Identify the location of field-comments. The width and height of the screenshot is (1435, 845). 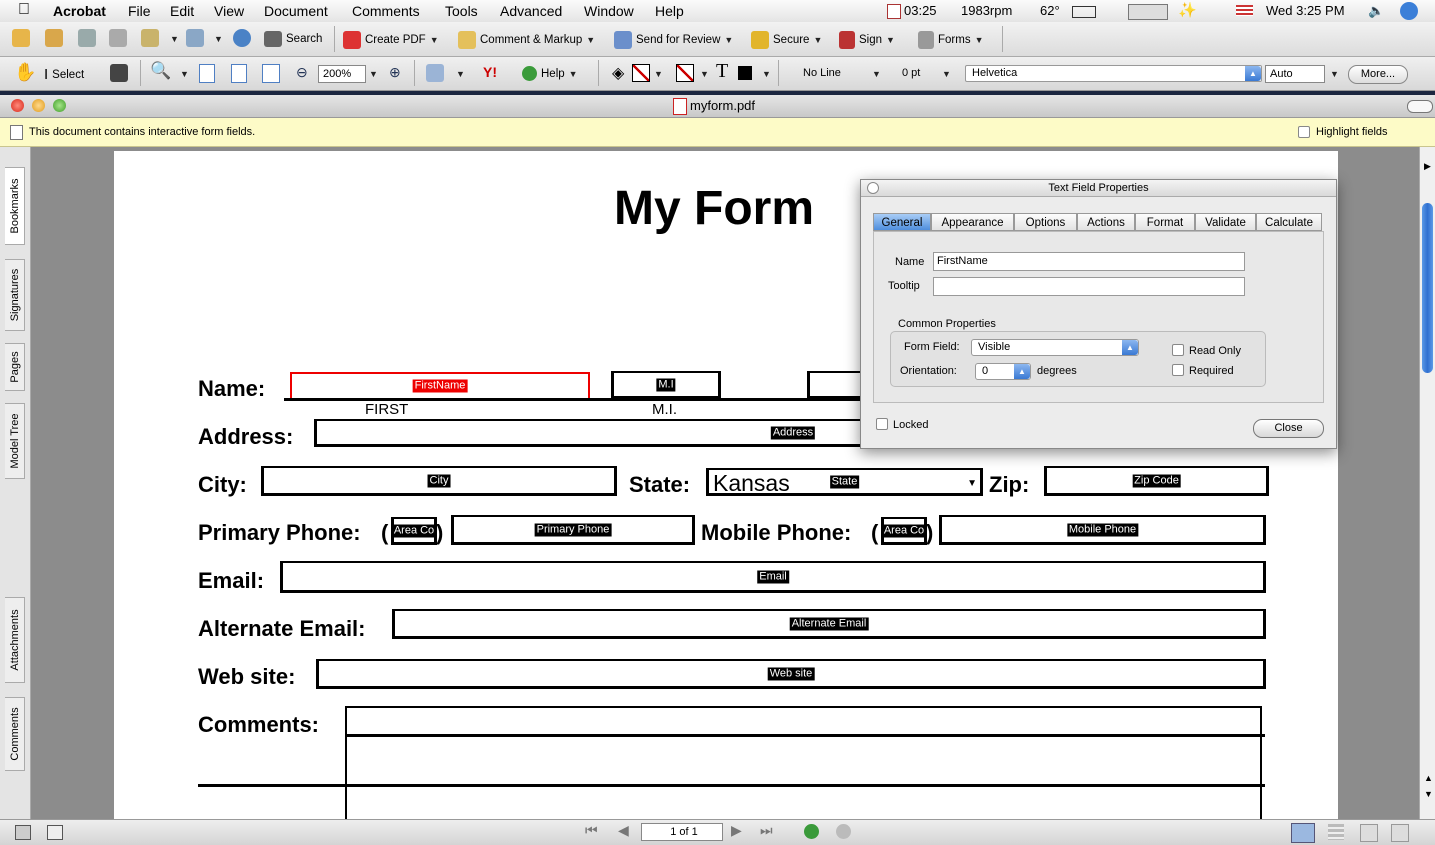
(803, 766).